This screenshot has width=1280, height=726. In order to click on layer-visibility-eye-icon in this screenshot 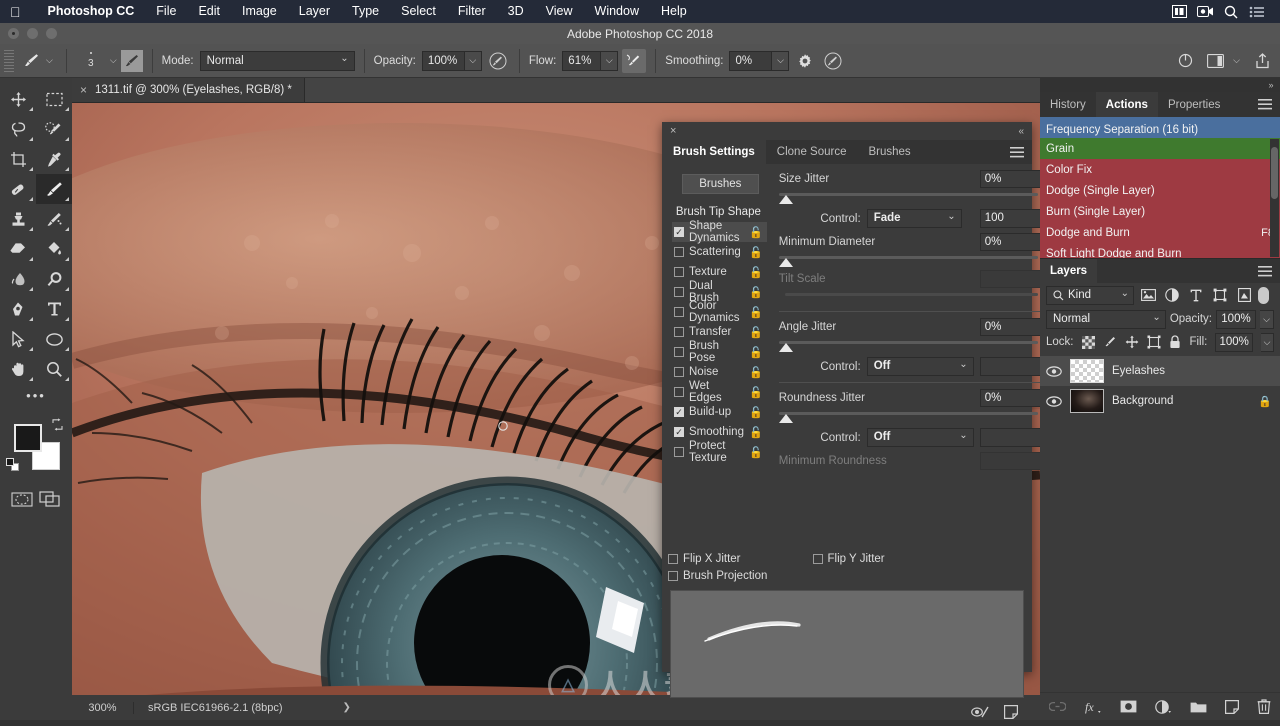, I will do `click(1054, 401)`.